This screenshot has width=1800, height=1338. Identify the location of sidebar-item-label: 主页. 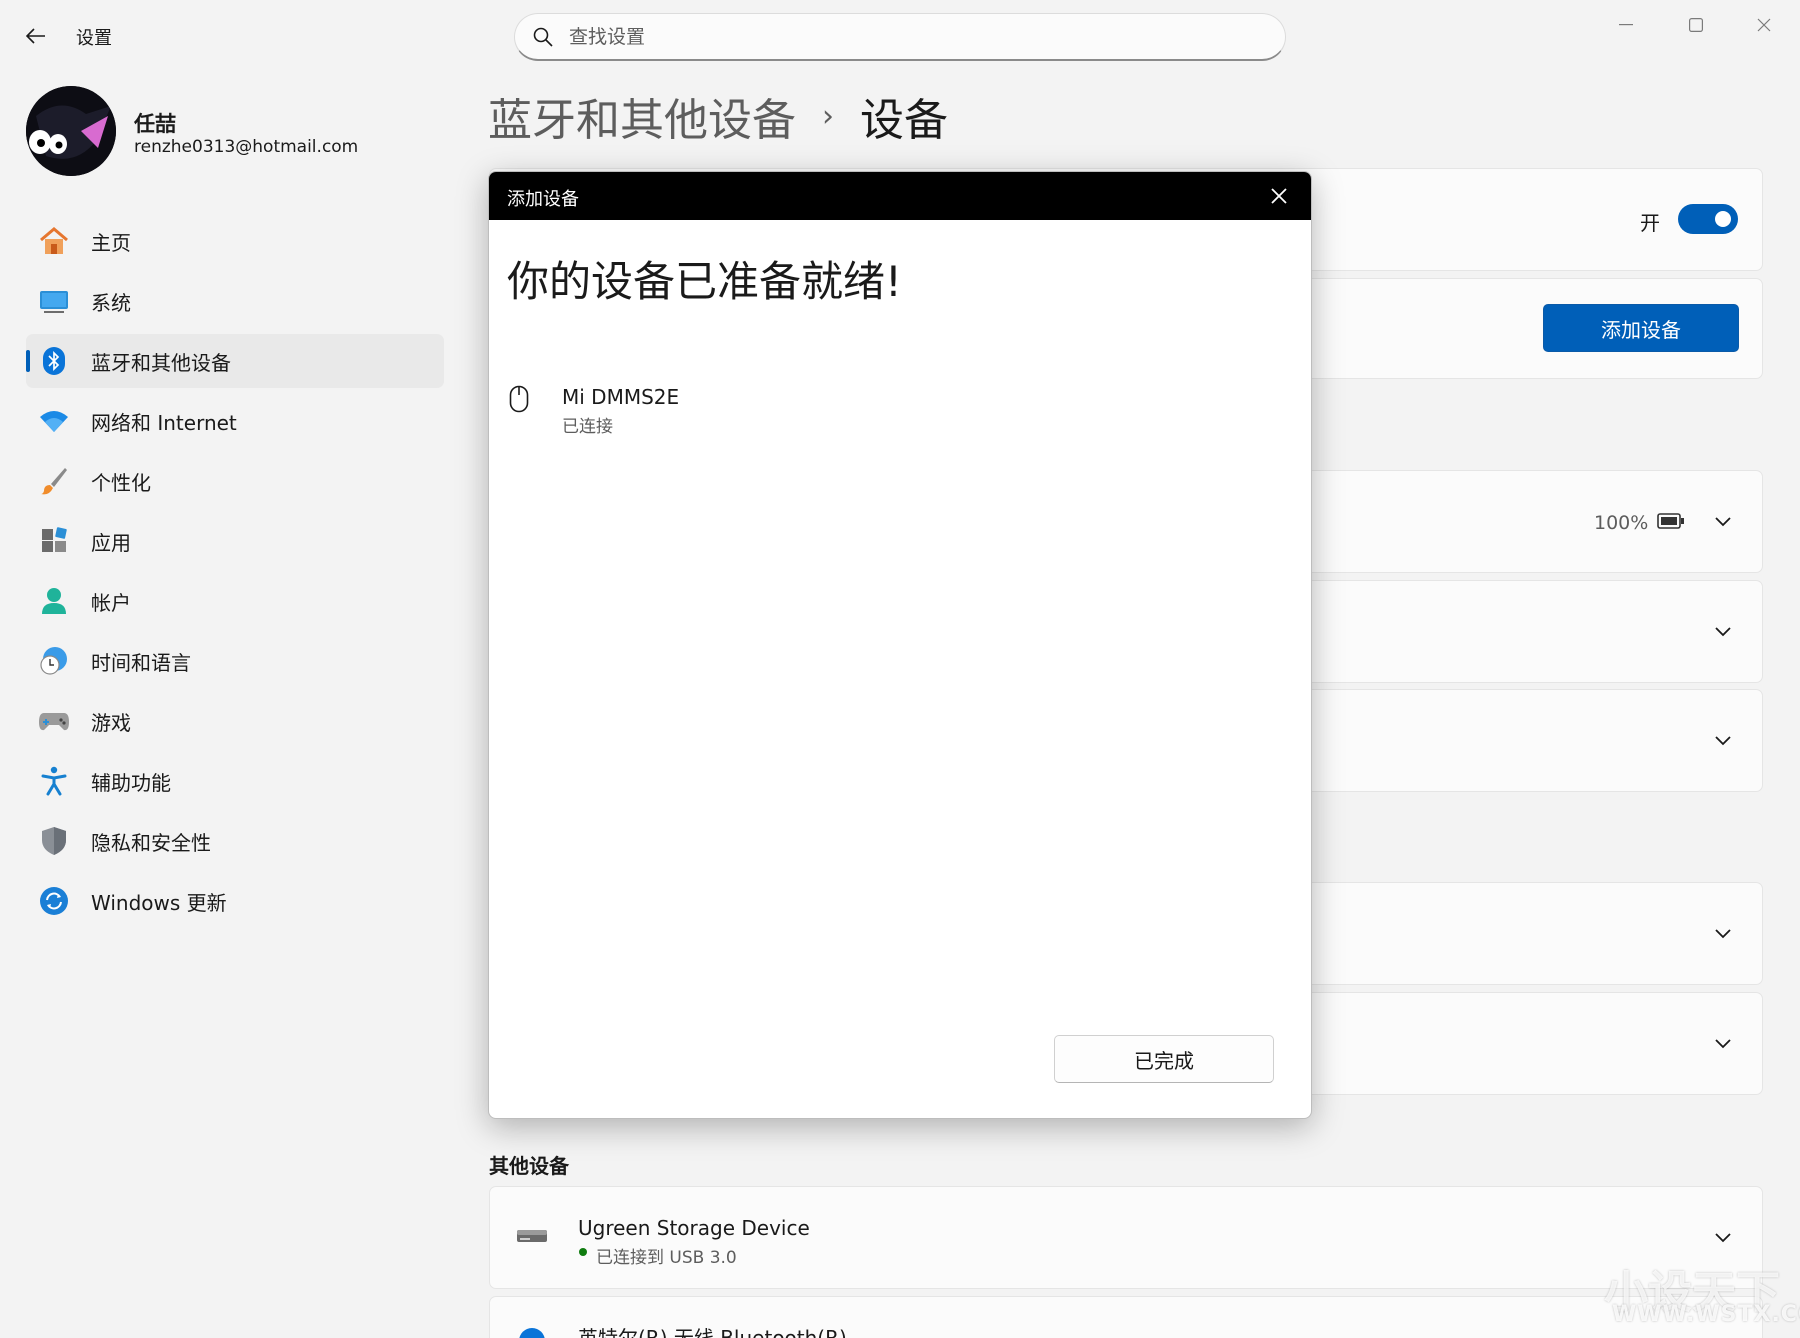
(111, 242).